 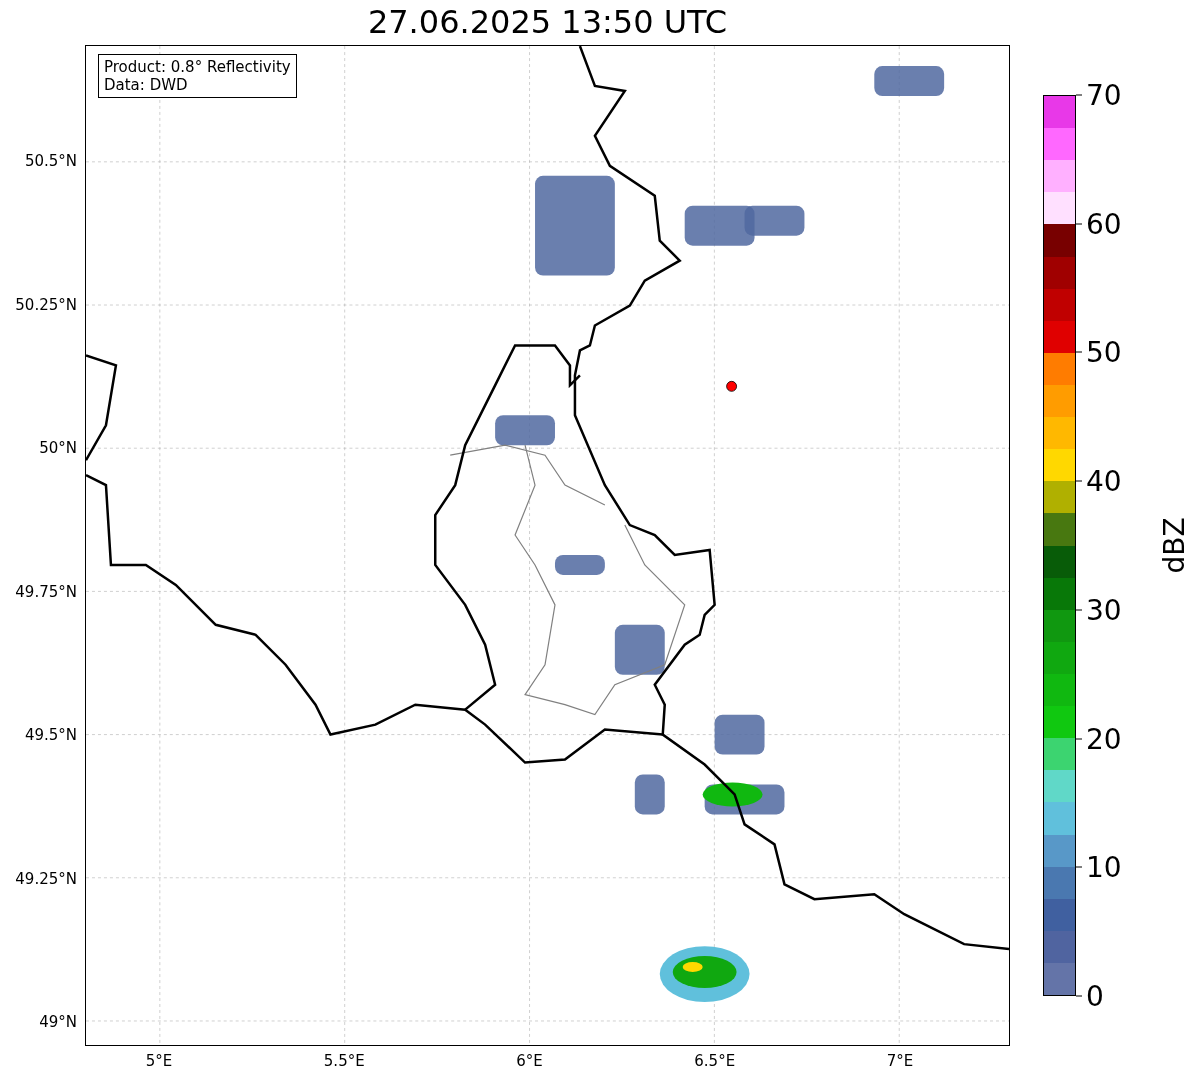 I want to click on latitude-label: 49.75°N, so click(x=46, y=591).